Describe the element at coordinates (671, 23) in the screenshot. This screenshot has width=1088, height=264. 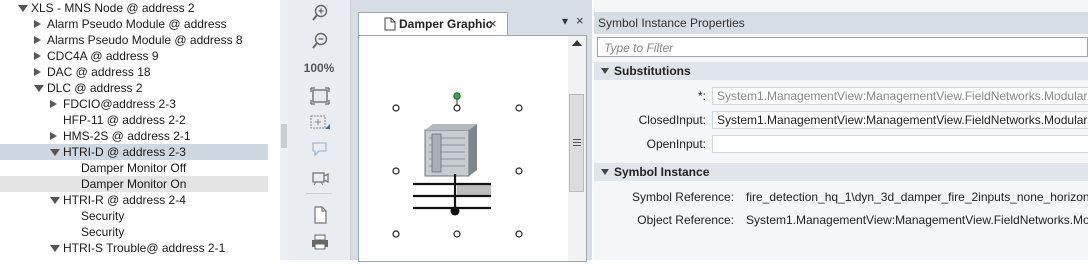
I see `properties-title: Symbol Instance Properties` at that location.